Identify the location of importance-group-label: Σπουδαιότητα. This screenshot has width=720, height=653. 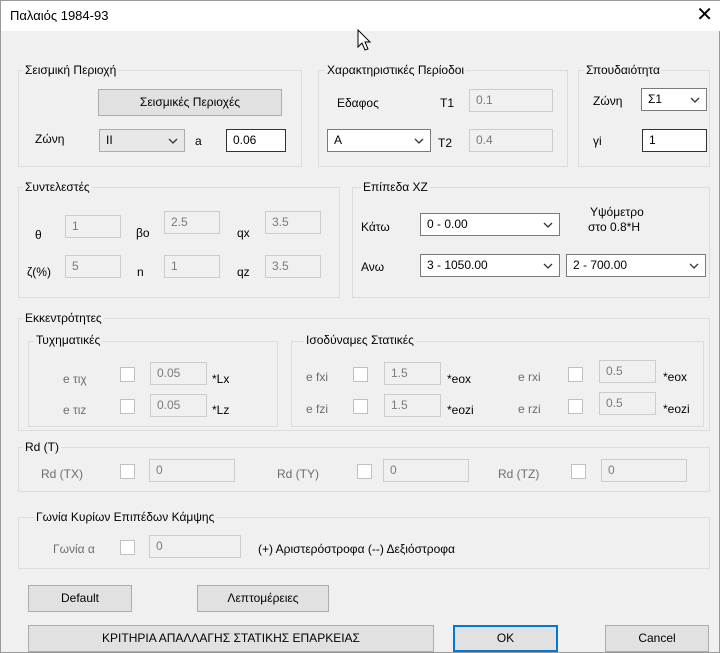
(623, 70).